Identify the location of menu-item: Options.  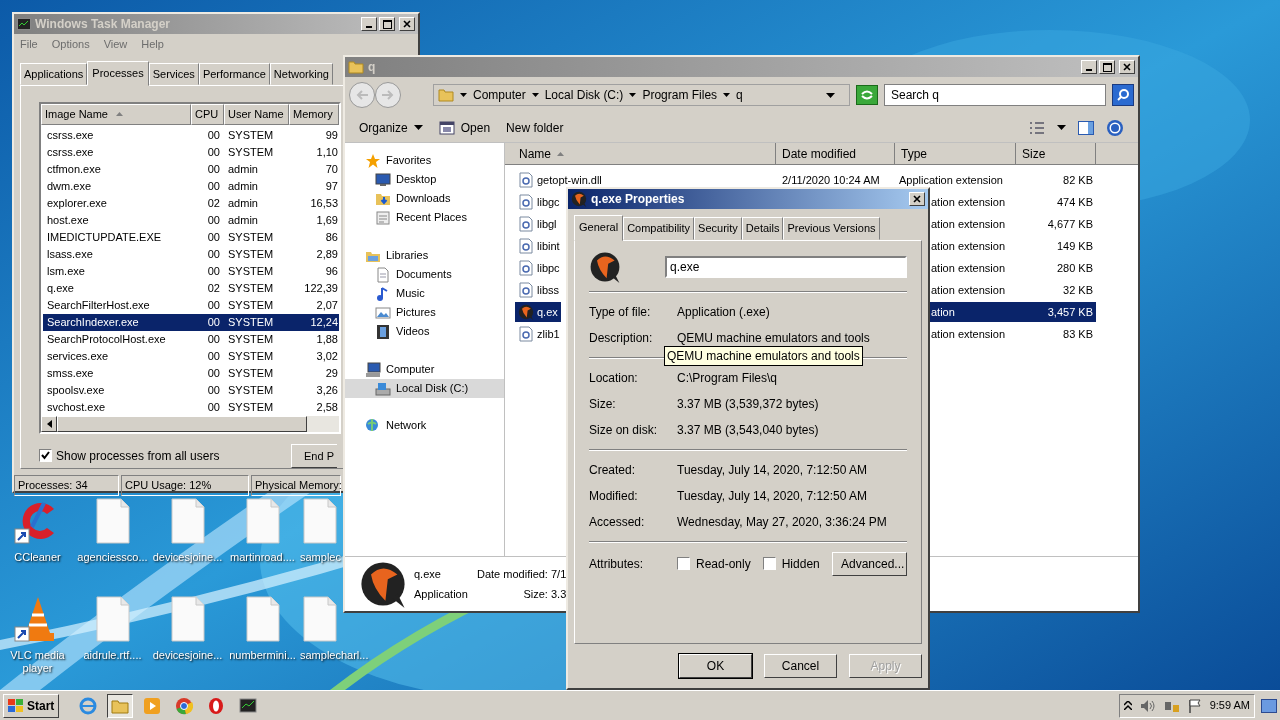
(70, 44).